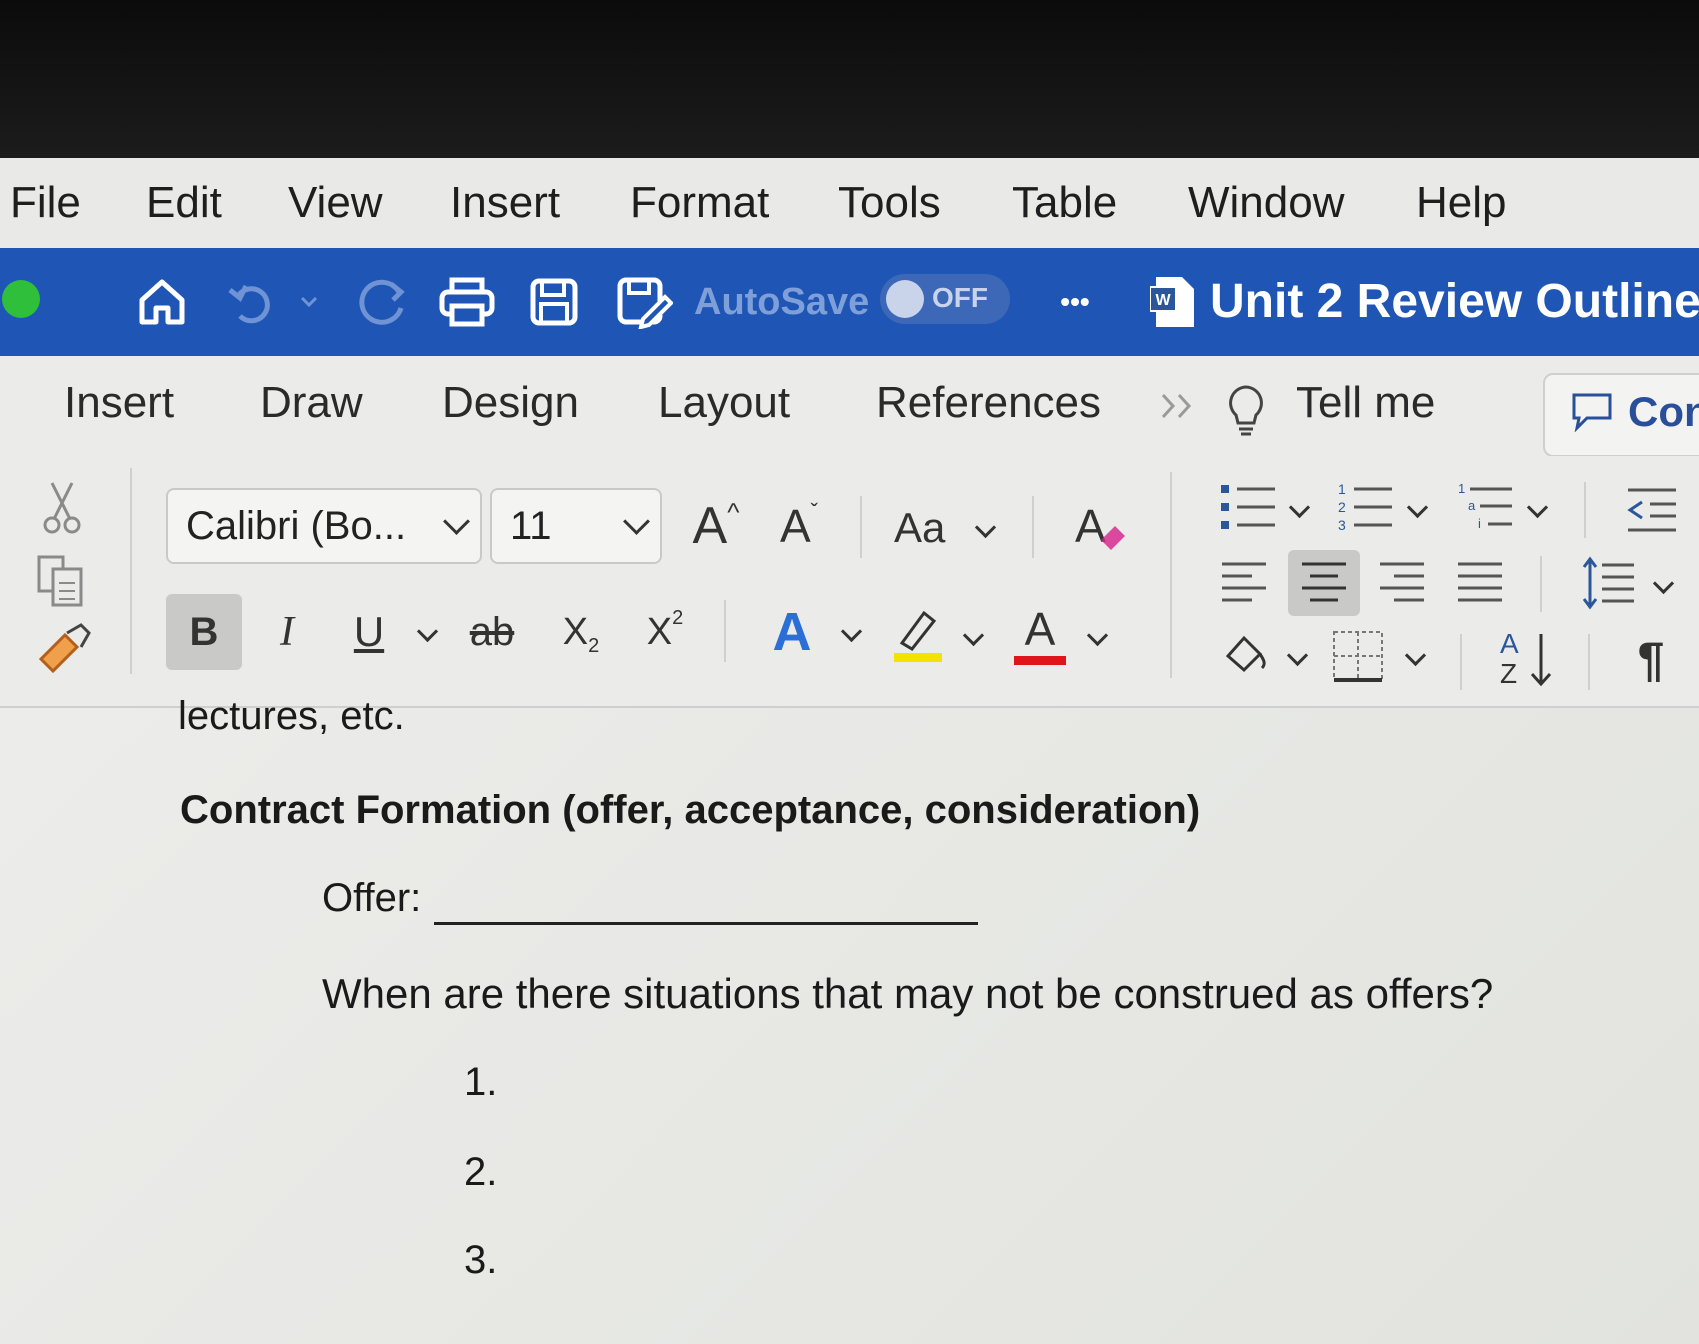 Image resolution: width=1699 pixels, height=1344 pixels. What do you see at coordinates (1461, 203) in the screenshot?
I see `menu-help: Help` at bounding box center [1461, 203].